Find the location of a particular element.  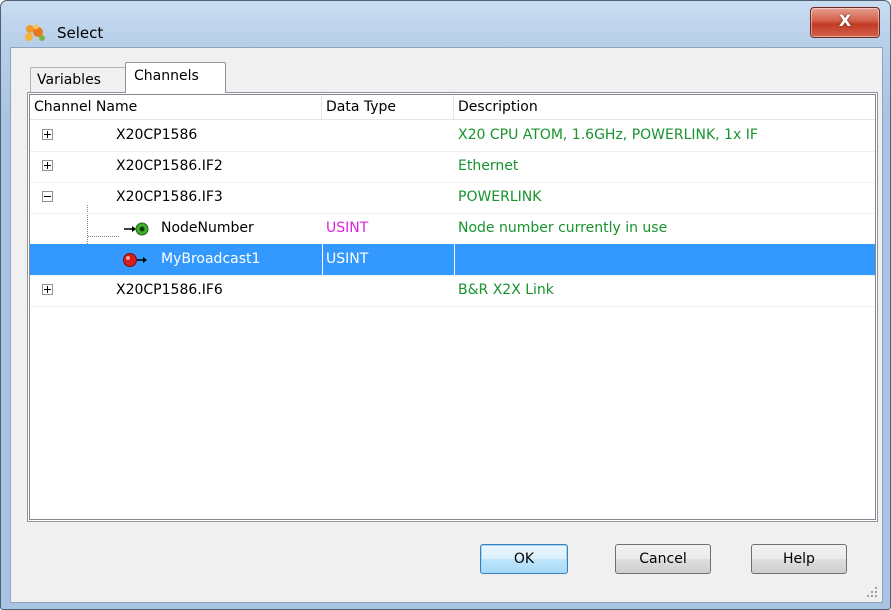

description: Node number currently in use is located at coordinates (563, 228).